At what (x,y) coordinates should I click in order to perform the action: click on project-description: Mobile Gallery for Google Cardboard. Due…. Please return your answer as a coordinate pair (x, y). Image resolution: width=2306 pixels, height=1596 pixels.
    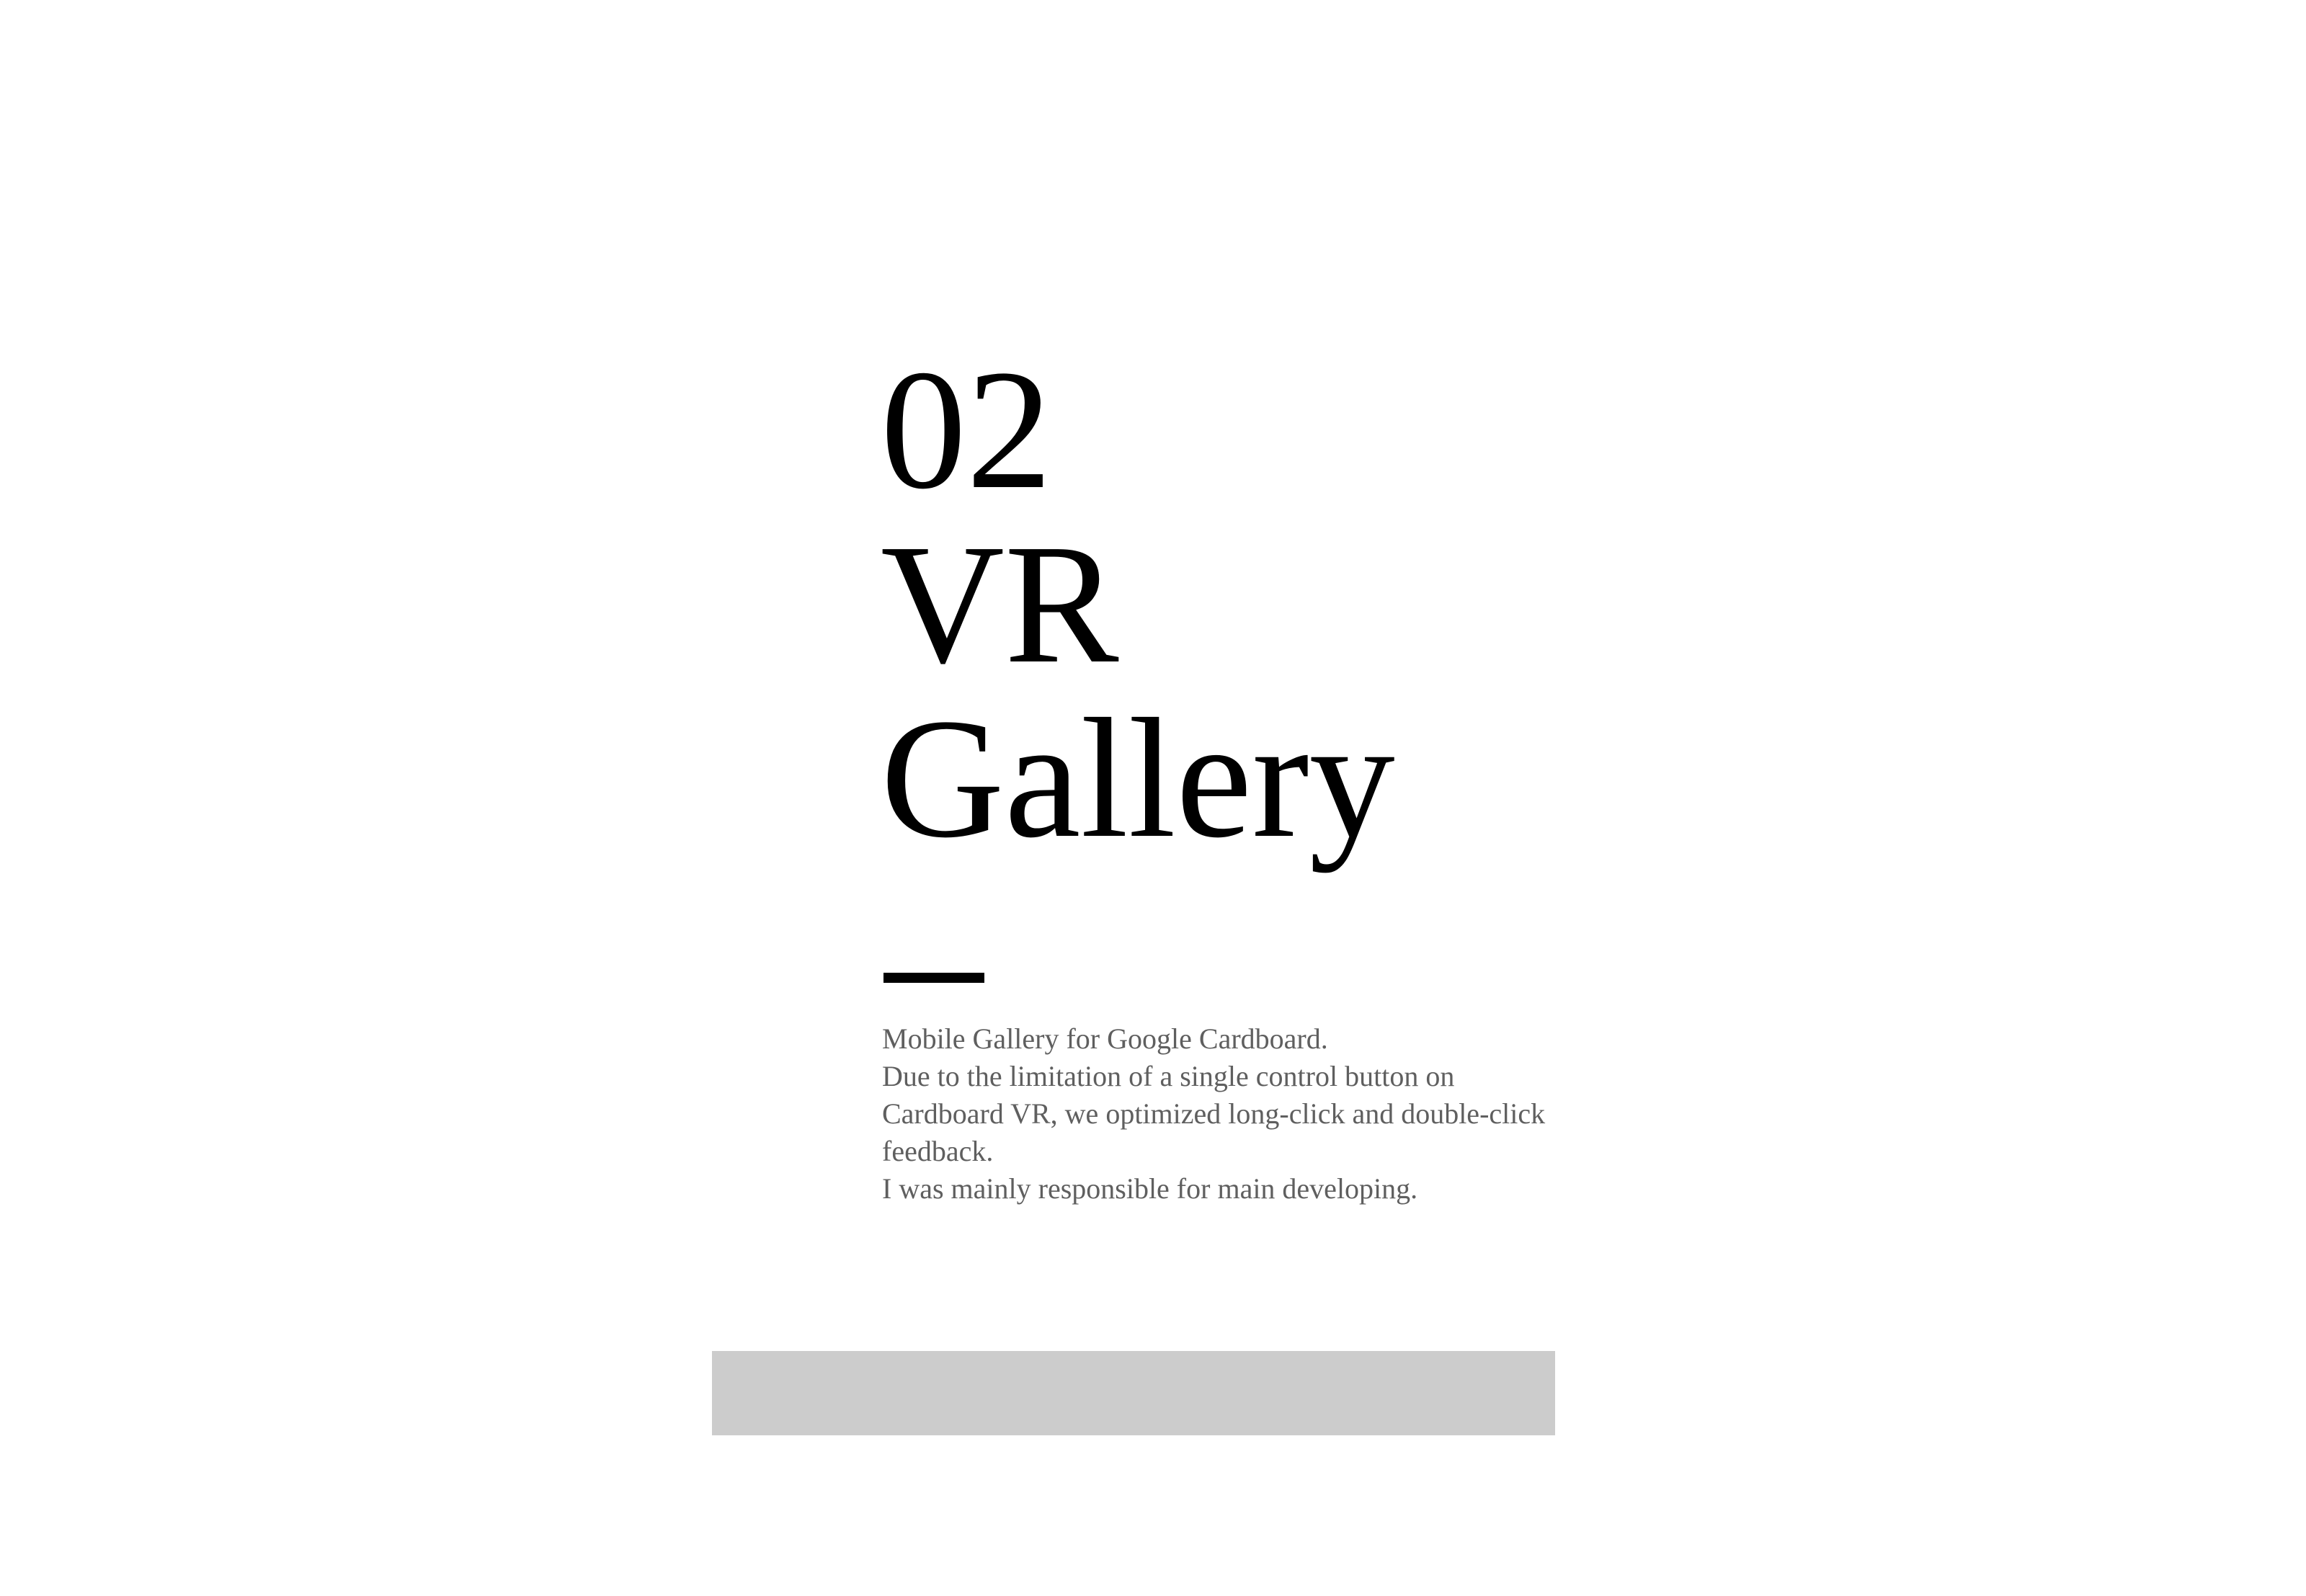
    Looking at the image, I should click on (1285, 1114).